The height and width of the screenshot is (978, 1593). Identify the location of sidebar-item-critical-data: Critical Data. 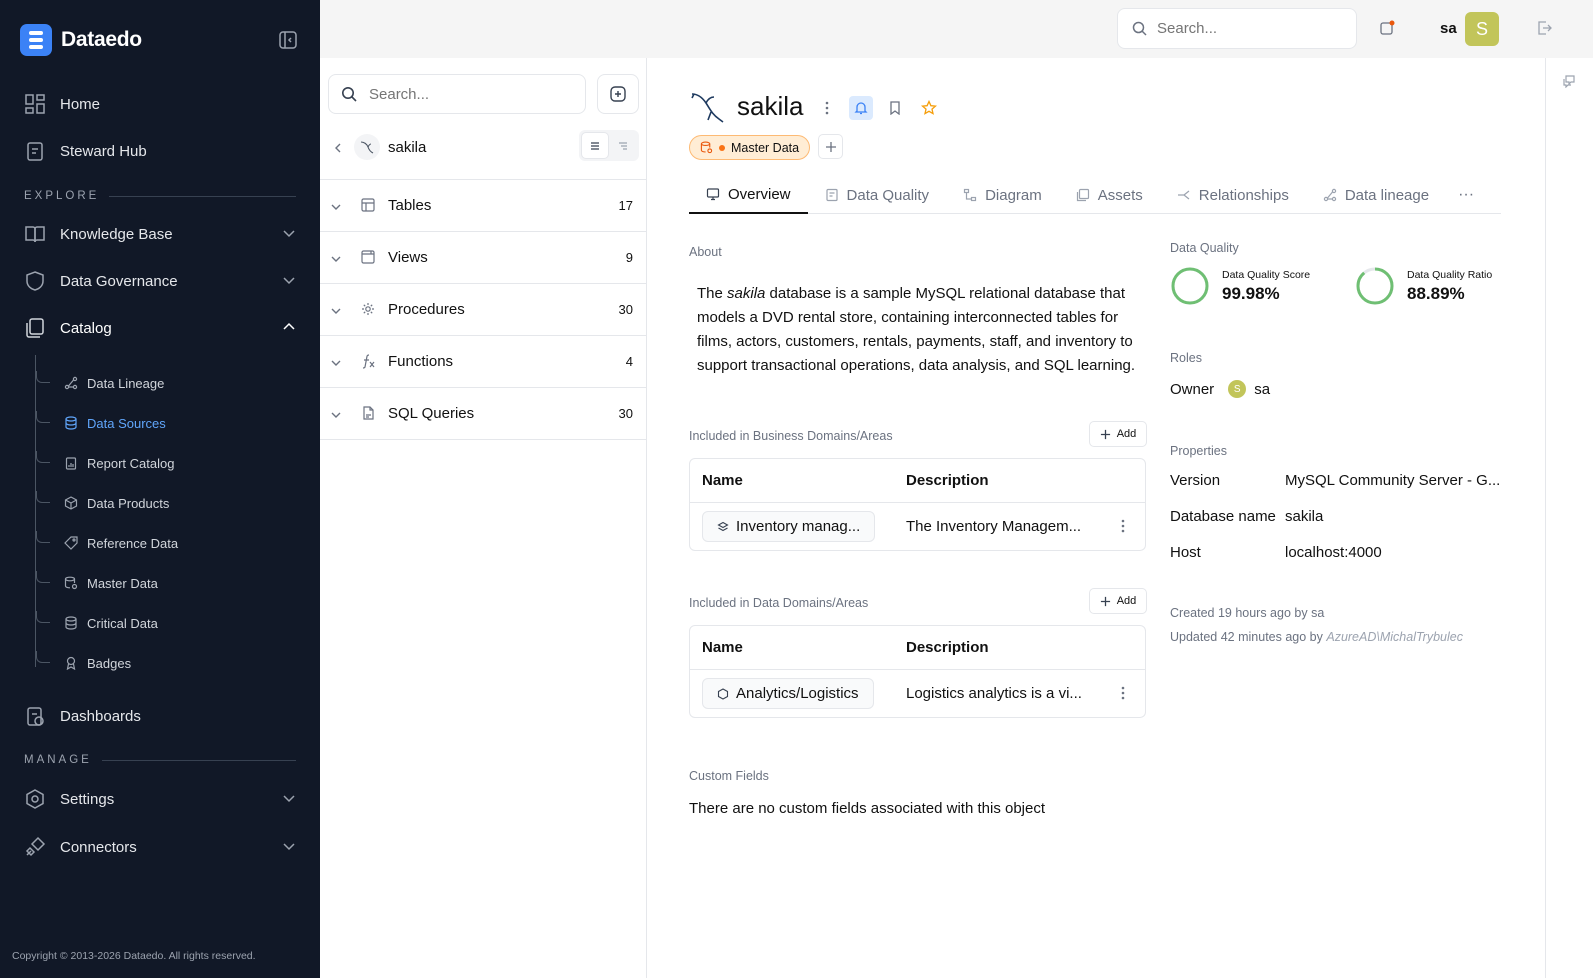
(97, 623).